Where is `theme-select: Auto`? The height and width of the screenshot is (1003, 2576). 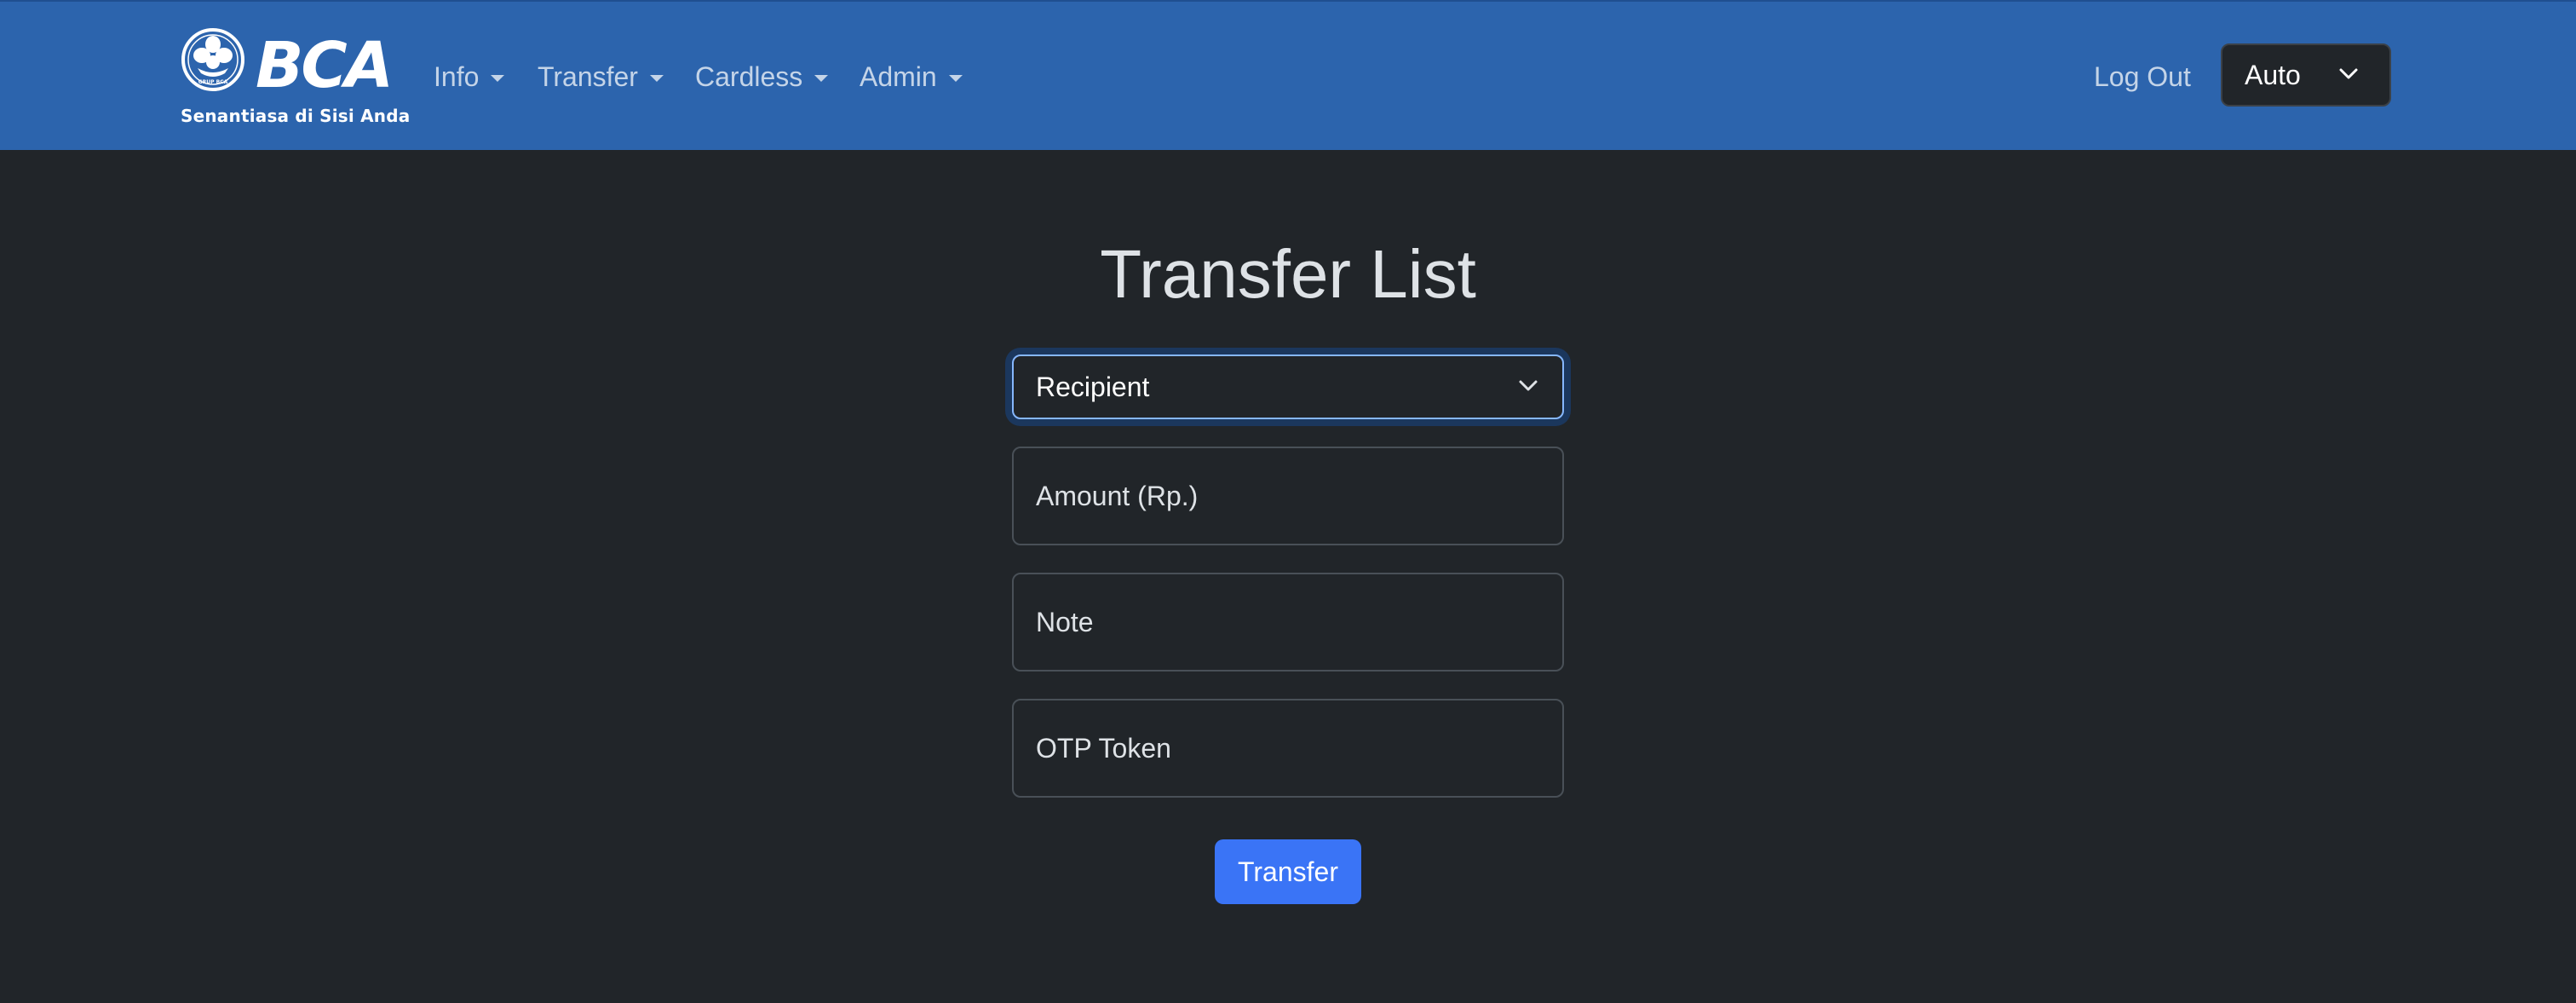
theme-select: Auto is located at coordinates (2306, 75).